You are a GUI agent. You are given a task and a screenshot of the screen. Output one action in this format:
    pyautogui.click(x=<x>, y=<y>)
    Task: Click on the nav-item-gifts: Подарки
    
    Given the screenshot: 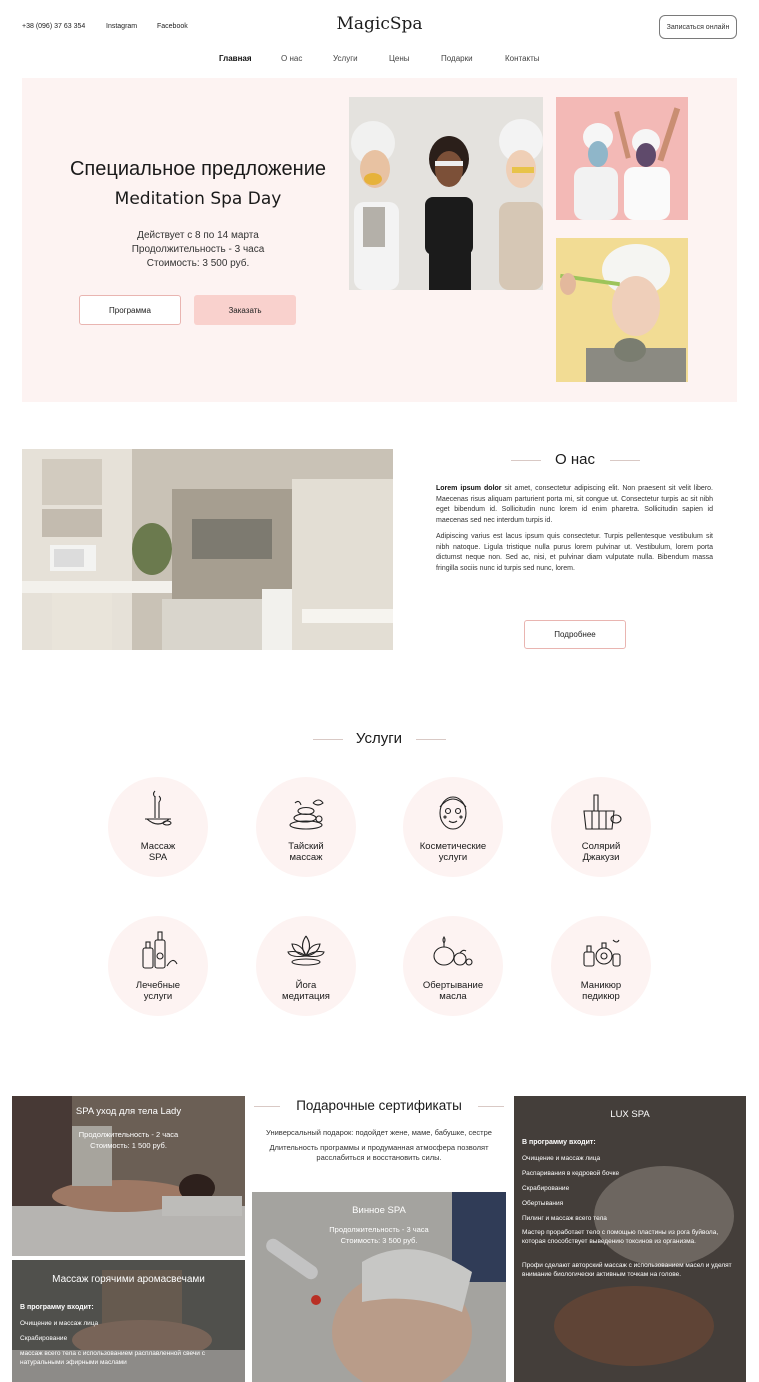 What is the action you would take?
    pyautogui.click(x=457, y=58)
    